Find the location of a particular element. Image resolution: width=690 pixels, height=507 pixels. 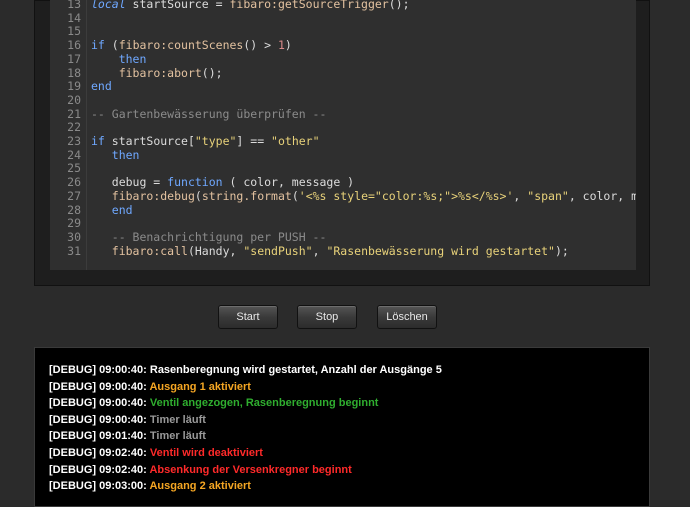

start-button: Start is located at coordinates (248, 317).